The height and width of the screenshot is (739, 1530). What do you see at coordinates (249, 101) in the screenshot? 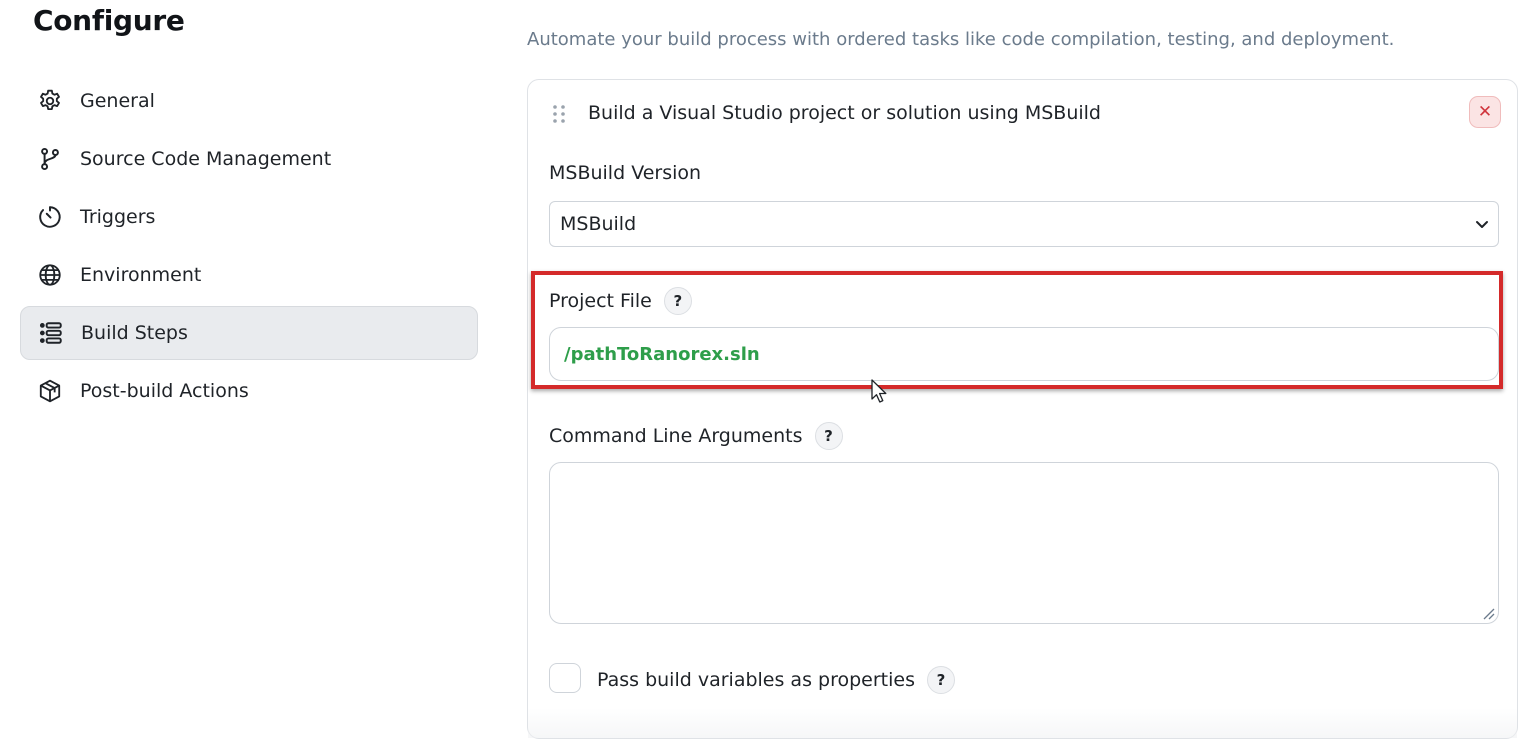
I see `sidebar-item-general: General` at bounding box center [249, 101].